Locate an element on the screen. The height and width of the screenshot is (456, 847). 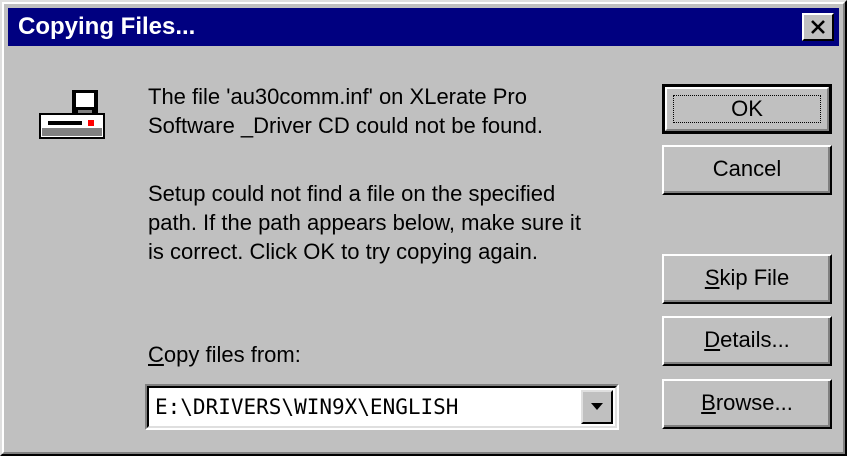
cancel-button: Cancel is located at coordinates (747, 170).